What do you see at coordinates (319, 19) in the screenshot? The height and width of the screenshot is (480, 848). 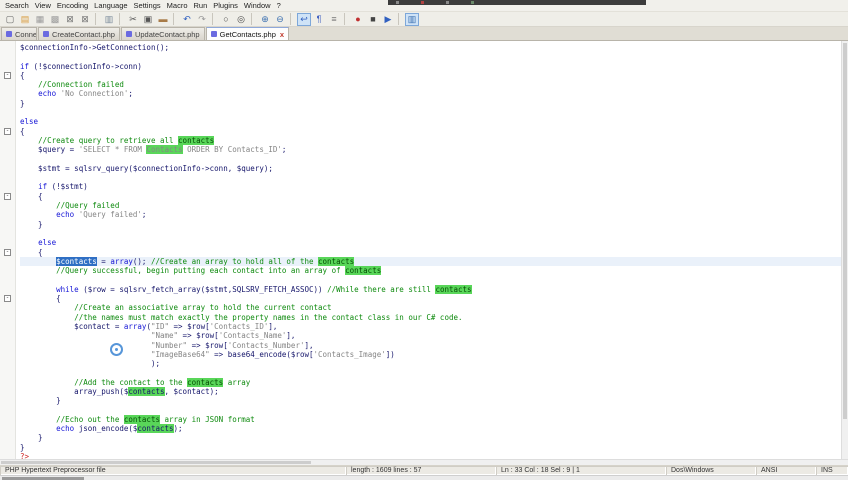 I see `show-all-chars-icon: ¶` at bounding box center [319, 19].